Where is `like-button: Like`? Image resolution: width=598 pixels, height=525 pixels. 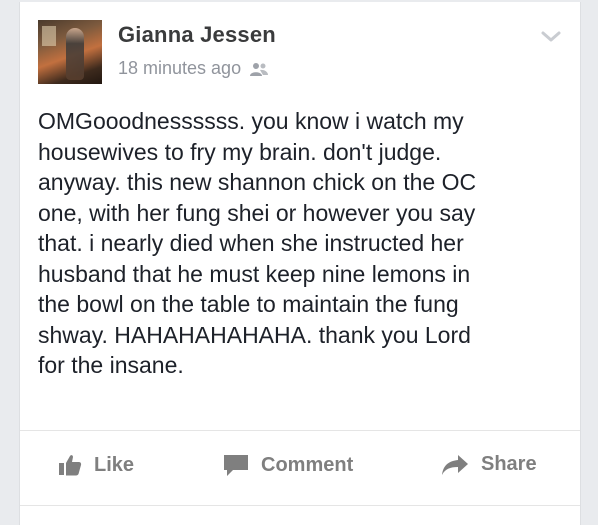 like-button: Like is located at coordinates (96, 465).